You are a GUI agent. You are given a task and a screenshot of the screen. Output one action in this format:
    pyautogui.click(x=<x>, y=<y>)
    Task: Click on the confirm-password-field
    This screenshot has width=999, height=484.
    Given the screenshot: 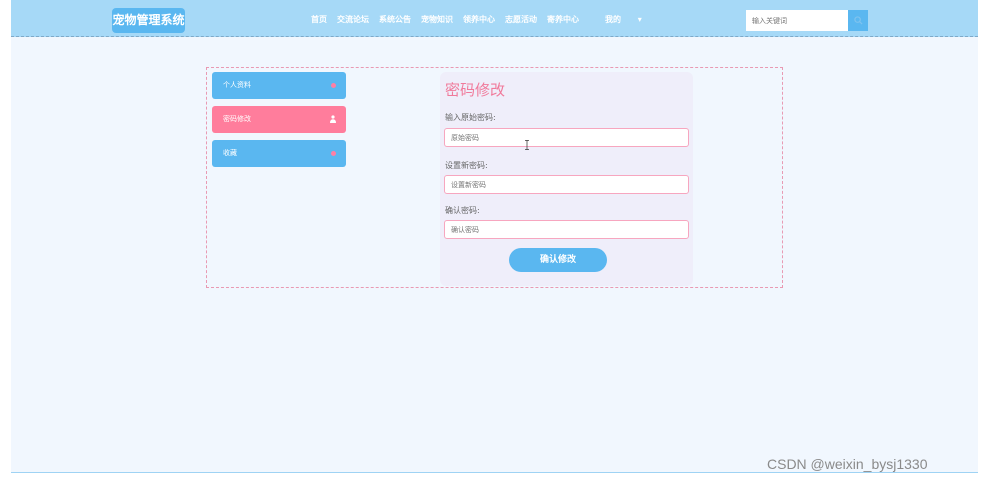 What is the action you would take?
    pyautogui.click(x=566, y=229)
    